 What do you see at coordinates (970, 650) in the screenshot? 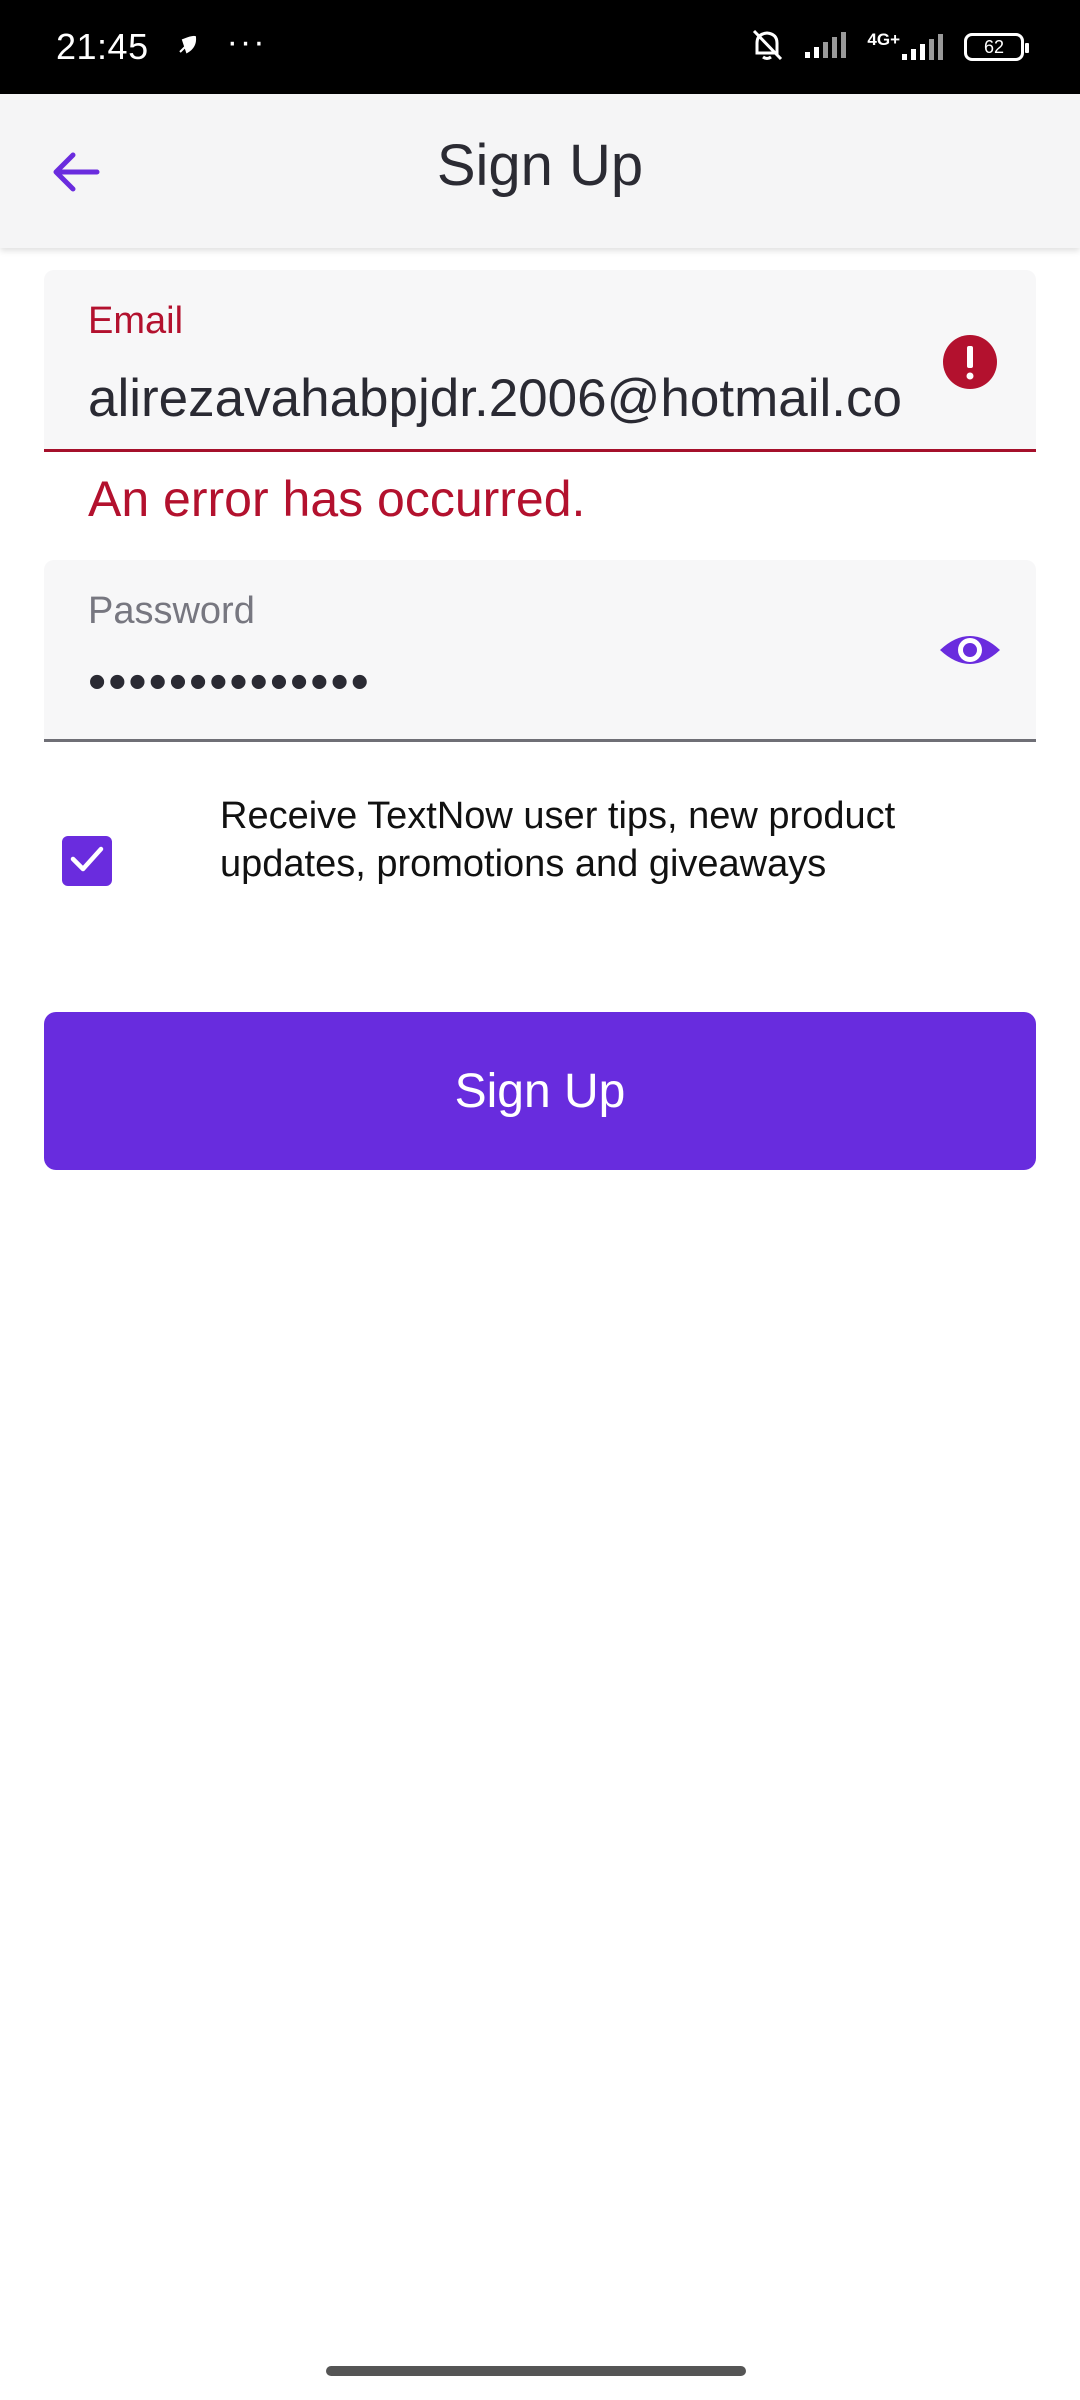
I see `eye-icon` at bounding box center [970, 650].